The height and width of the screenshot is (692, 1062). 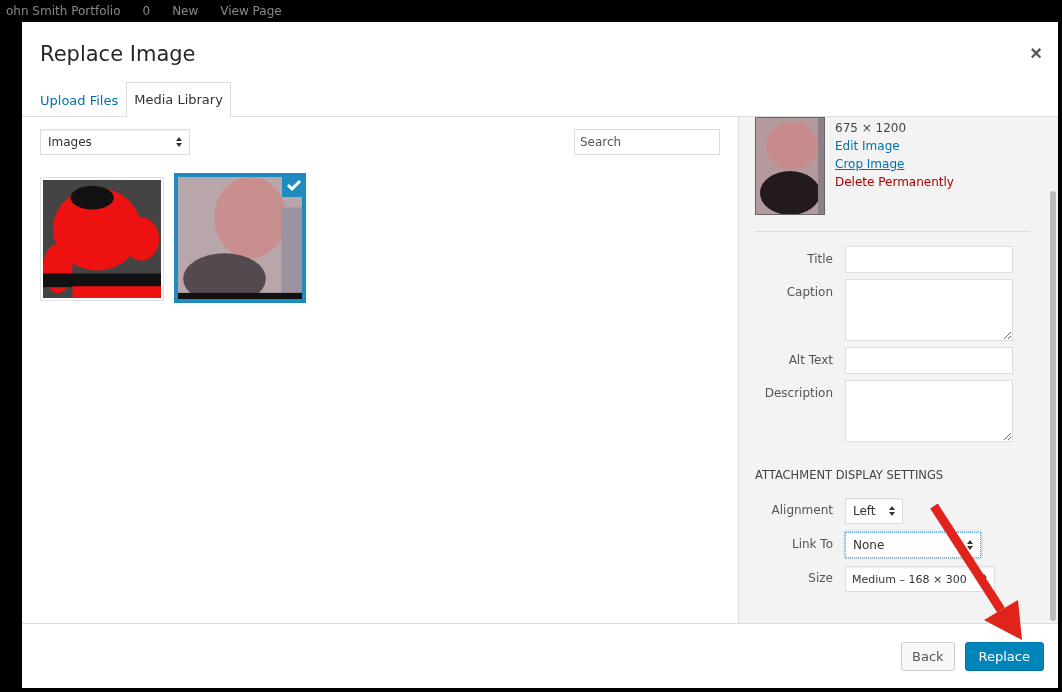 What do you see at coordinates (146, 11) in the screenshot?
I see `admin-bar-item: 0` at bounding box center [146, 11].